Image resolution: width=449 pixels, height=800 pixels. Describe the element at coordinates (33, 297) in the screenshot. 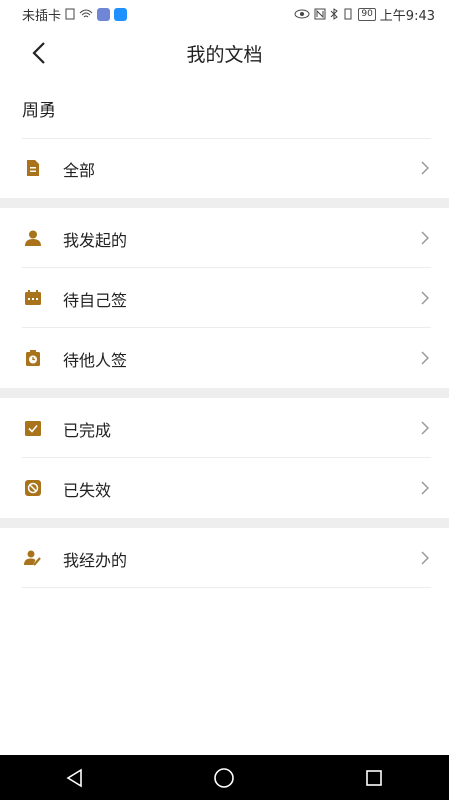

I see `calendar-icon` at that location.